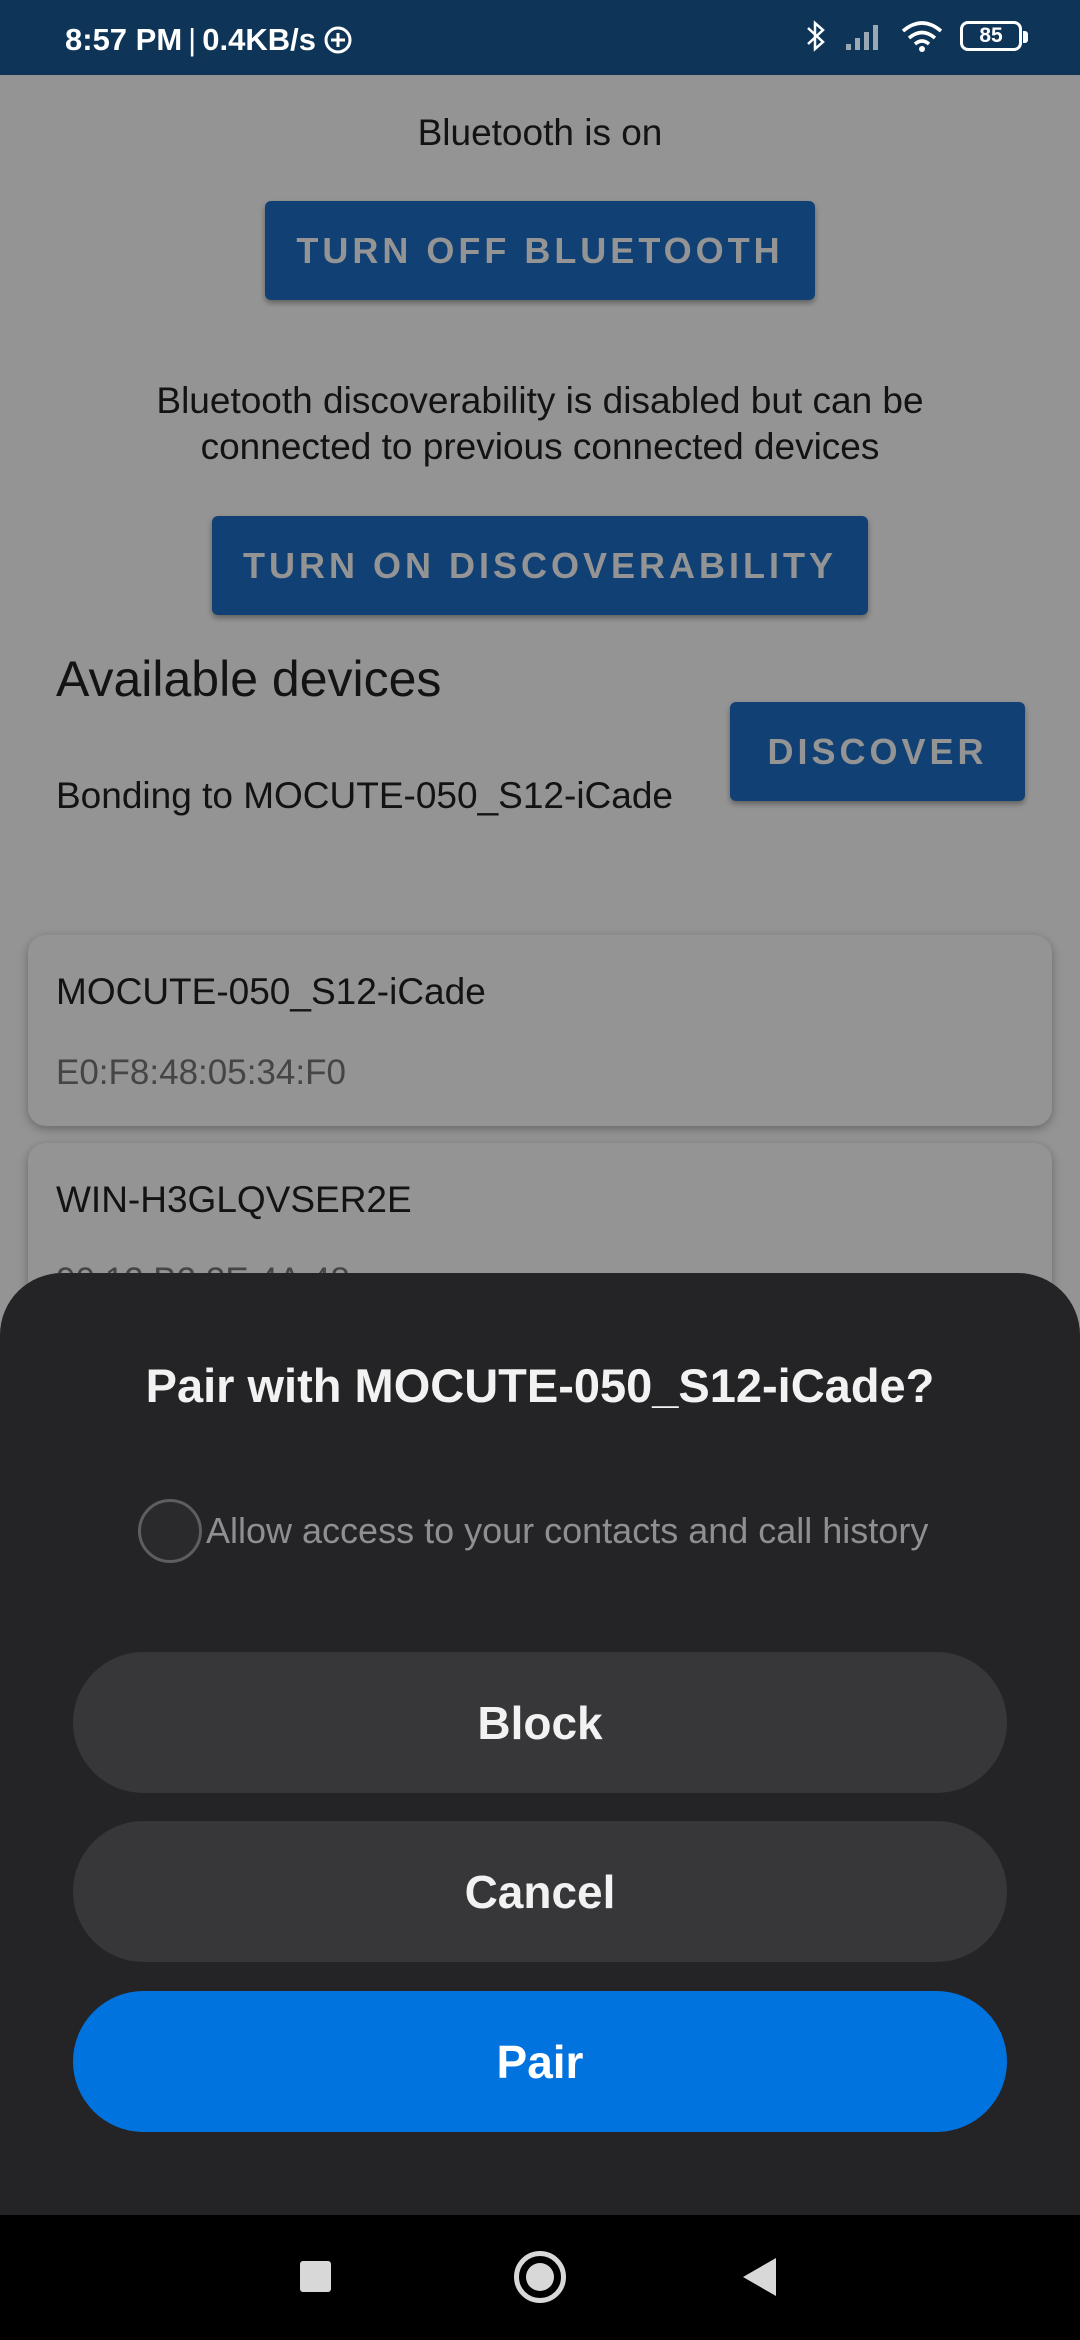 Image resolution: width=1080 pixels, height=2340 pixels. I want to click on status-icons: 85, so click(916, 36).